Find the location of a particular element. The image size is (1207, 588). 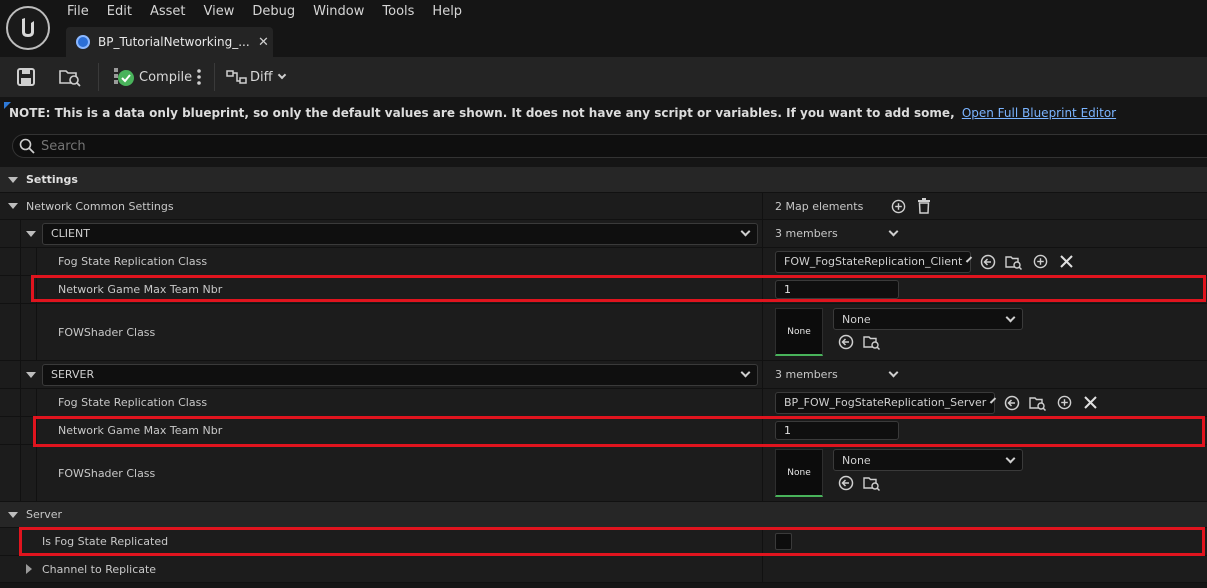

document-tab: BP_TutorialNetworking_... ✕ is located at coordinates (169, 42).